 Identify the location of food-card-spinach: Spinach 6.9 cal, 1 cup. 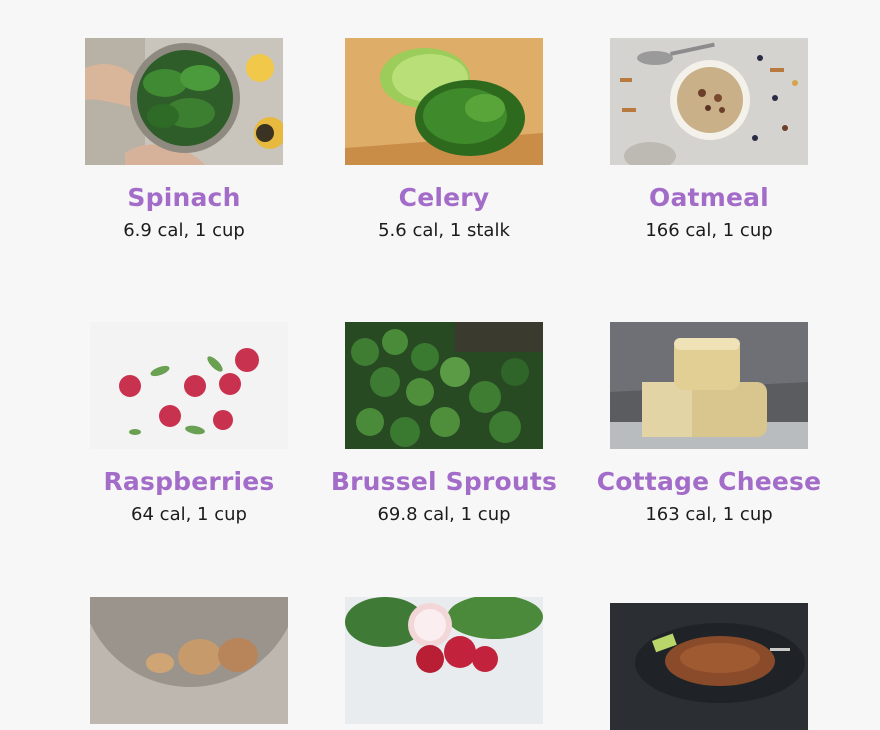
(184, 140).